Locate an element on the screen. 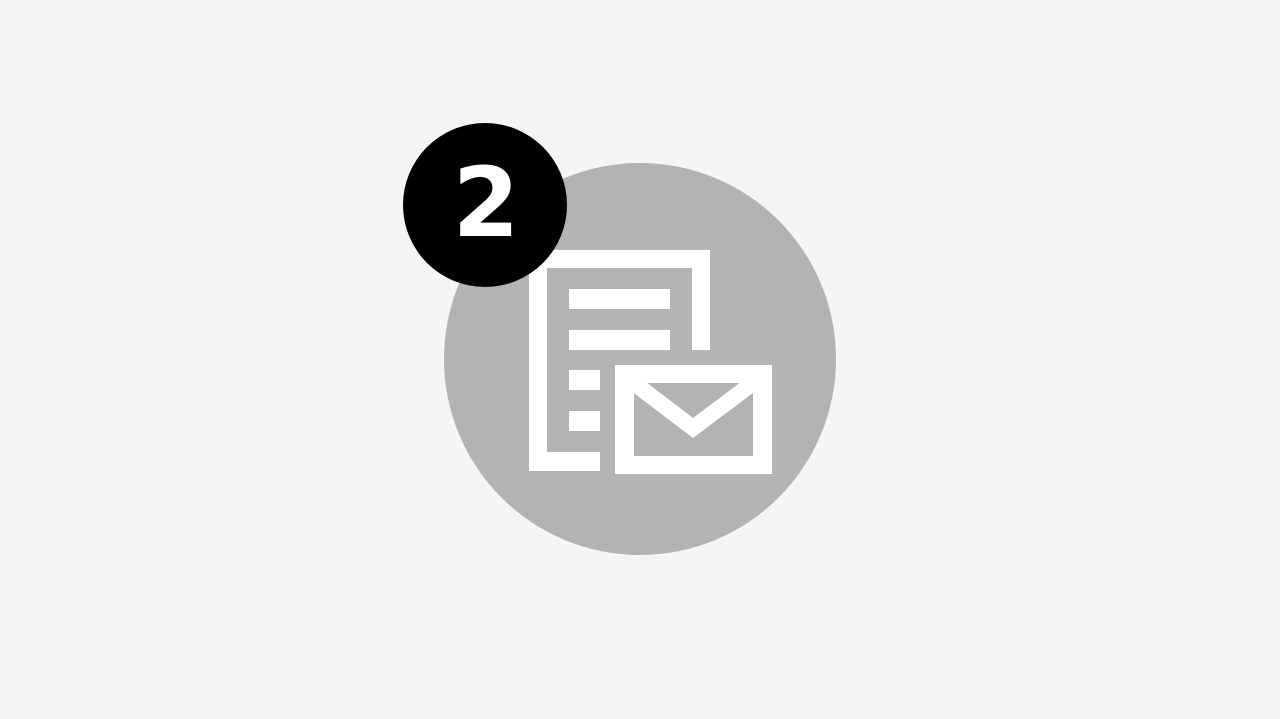  document-with-envelope-icon is located at coordinates (650, 362).